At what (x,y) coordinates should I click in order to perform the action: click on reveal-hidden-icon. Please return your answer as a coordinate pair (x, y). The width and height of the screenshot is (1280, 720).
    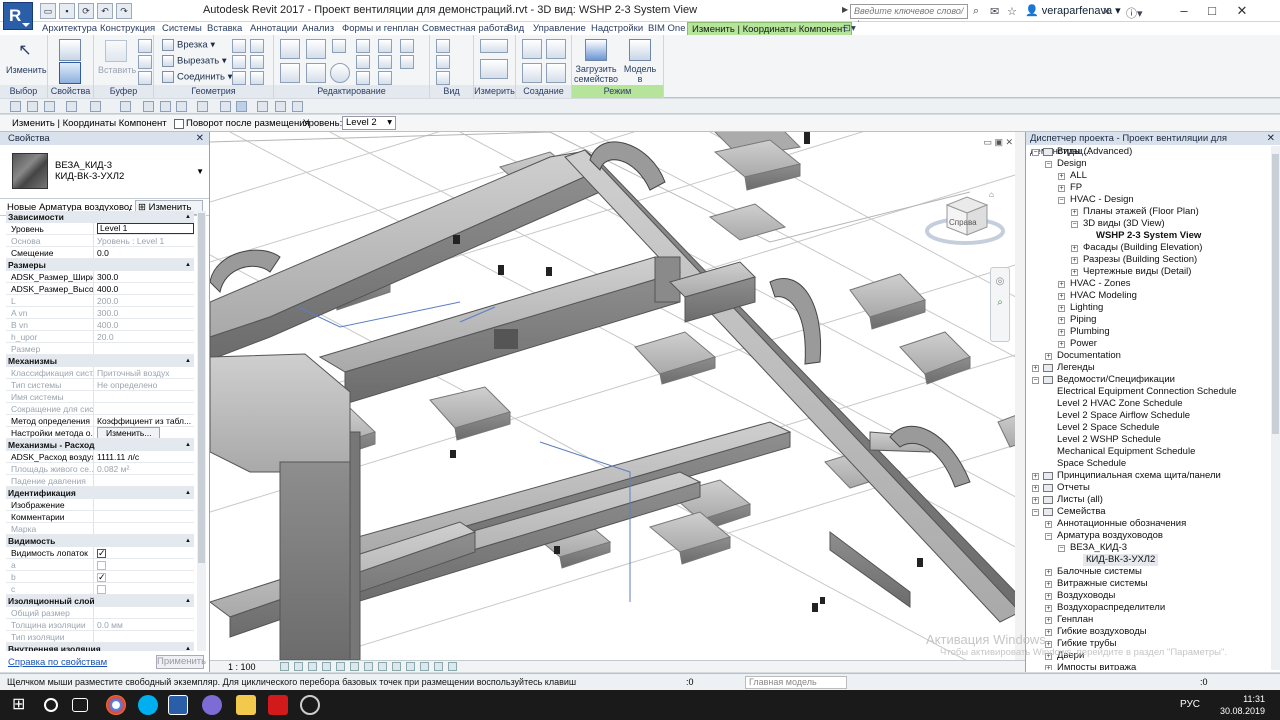
    Looking at the image, I should click on (410, 666).